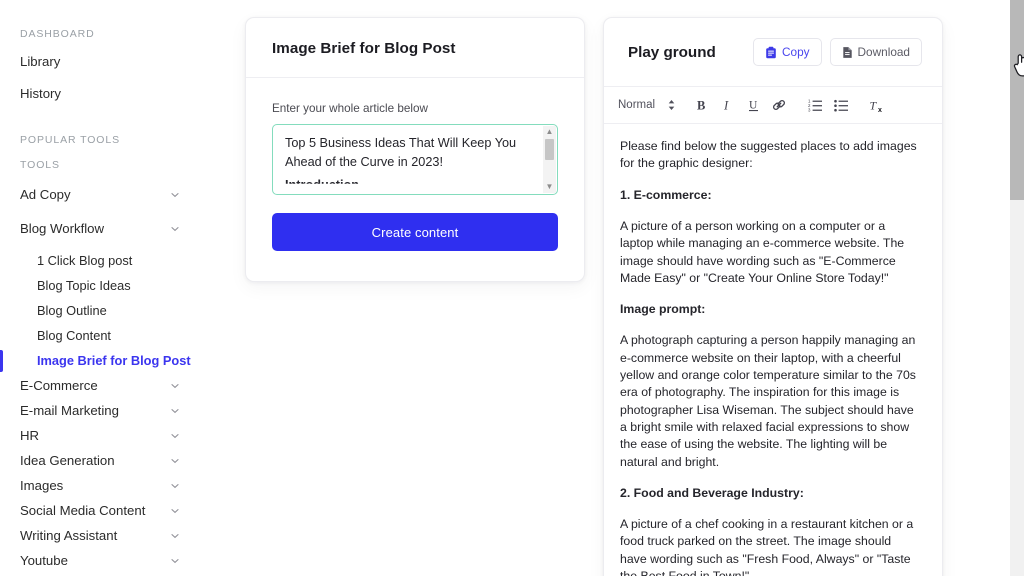  What do you see at coordinates (770, 309) in the screenshot?
I see `content-prompt1-heading: Image prompt:` at bounding box center [770, 309].